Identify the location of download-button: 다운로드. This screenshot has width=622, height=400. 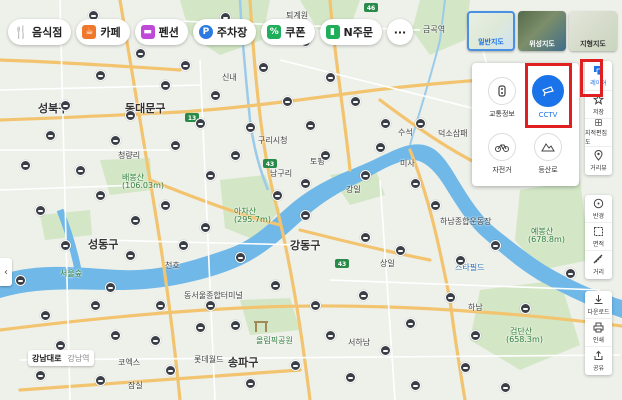
(598, 305).